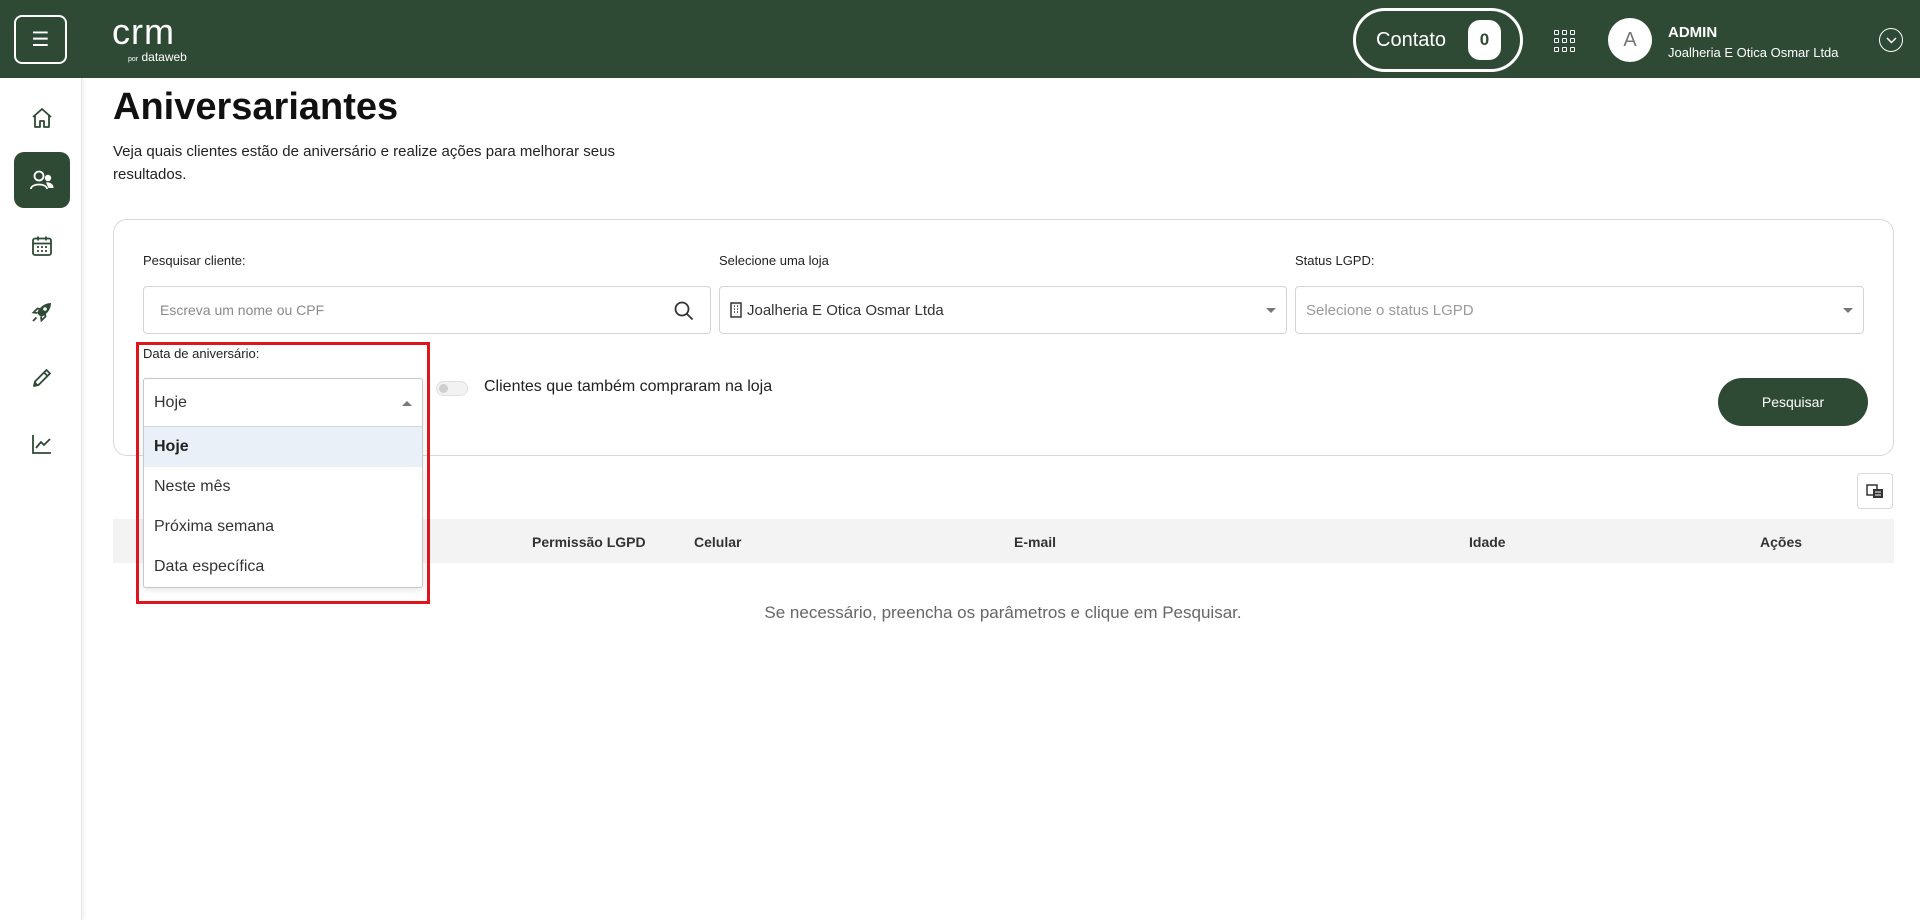 The height and width of the screenshot is (920, 1920). I want to click on export-icon, so click(1874, 491).